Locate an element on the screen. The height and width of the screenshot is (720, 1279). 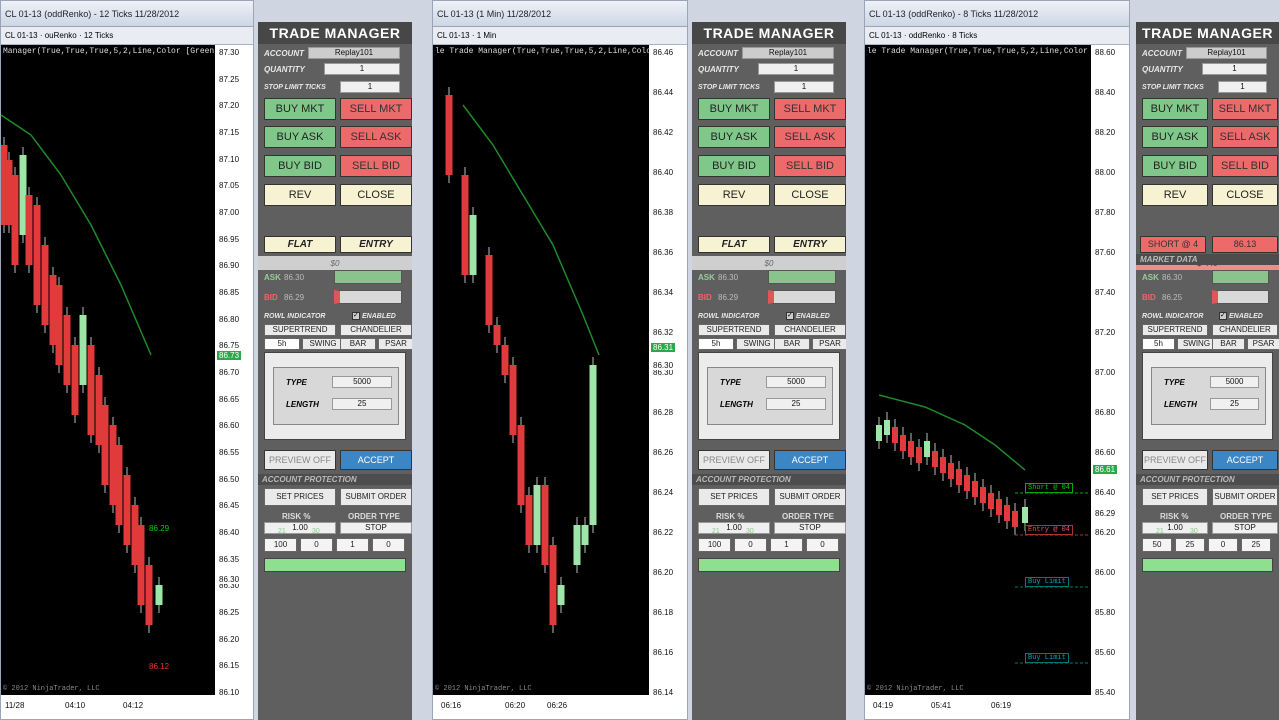
entry-order-tag: Entry @ 04 is located at coordinates (1049, 530).